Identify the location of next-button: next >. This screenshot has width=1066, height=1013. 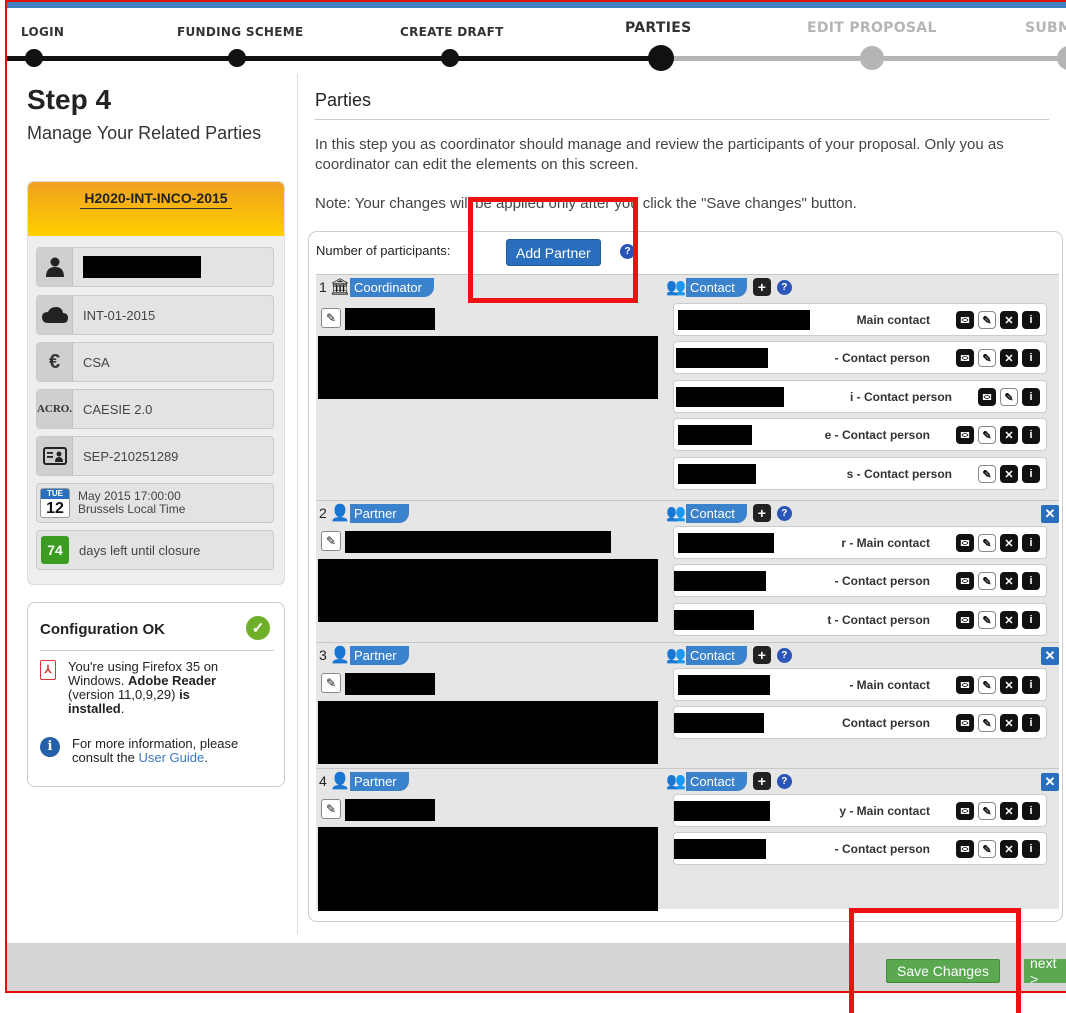
(1045, 971).